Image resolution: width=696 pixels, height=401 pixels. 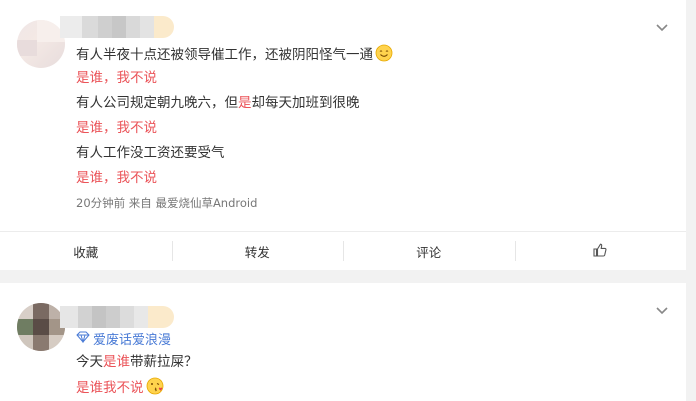 I want to click on repost-button: 转发, so click(x=257, y=251).